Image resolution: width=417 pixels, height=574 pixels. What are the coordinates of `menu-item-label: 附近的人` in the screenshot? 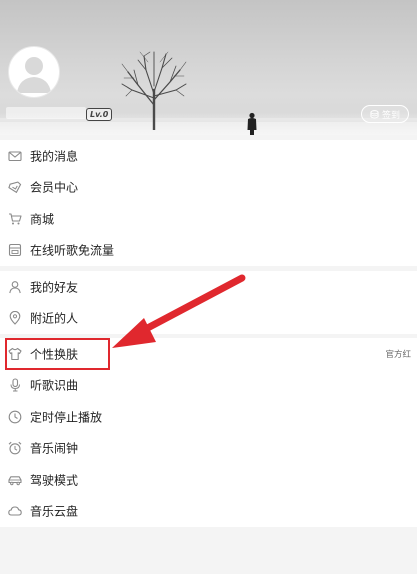 It's located at (54, 318).